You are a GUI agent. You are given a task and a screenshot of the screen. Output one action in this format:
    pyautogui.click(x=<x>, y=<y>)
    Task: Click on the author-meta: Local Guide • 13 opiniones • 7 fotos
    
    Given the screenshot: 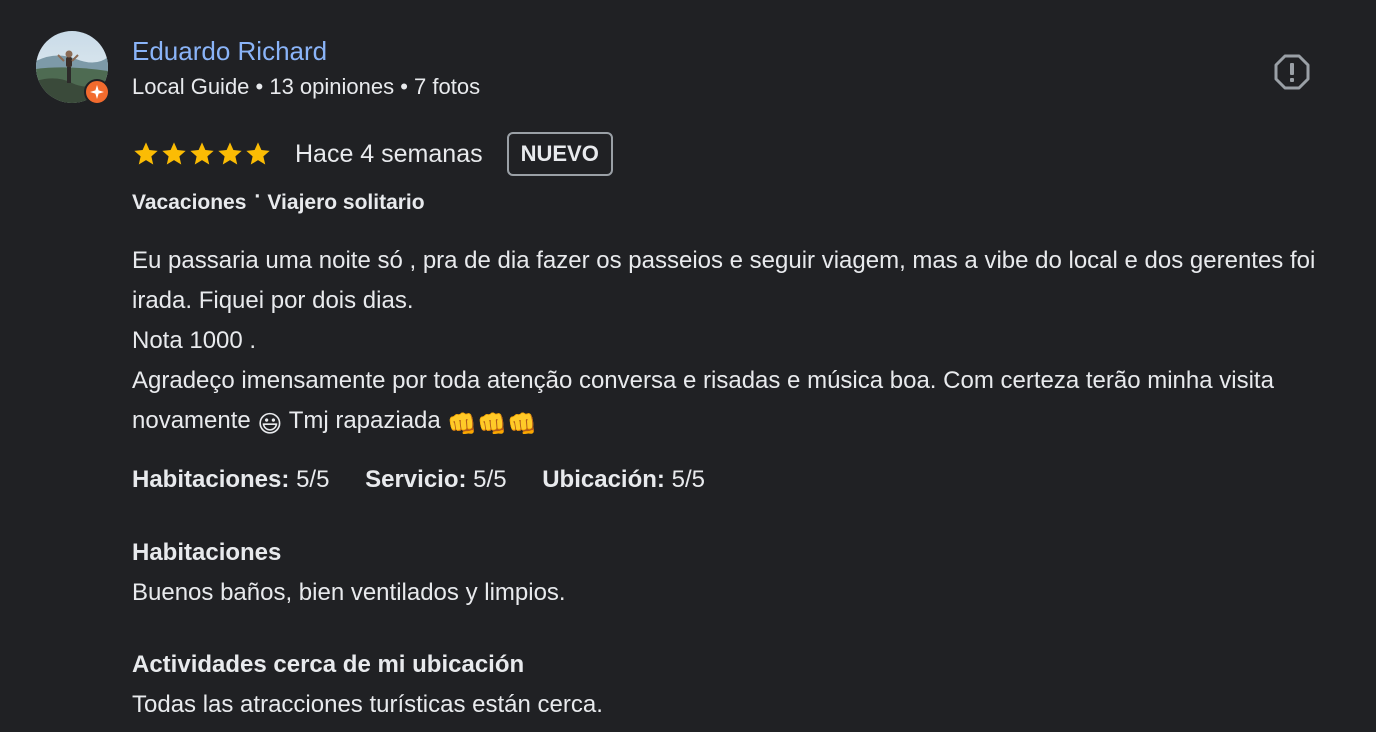 What is the action you would take?
    pyautogui.click(x=306, y=86)
    